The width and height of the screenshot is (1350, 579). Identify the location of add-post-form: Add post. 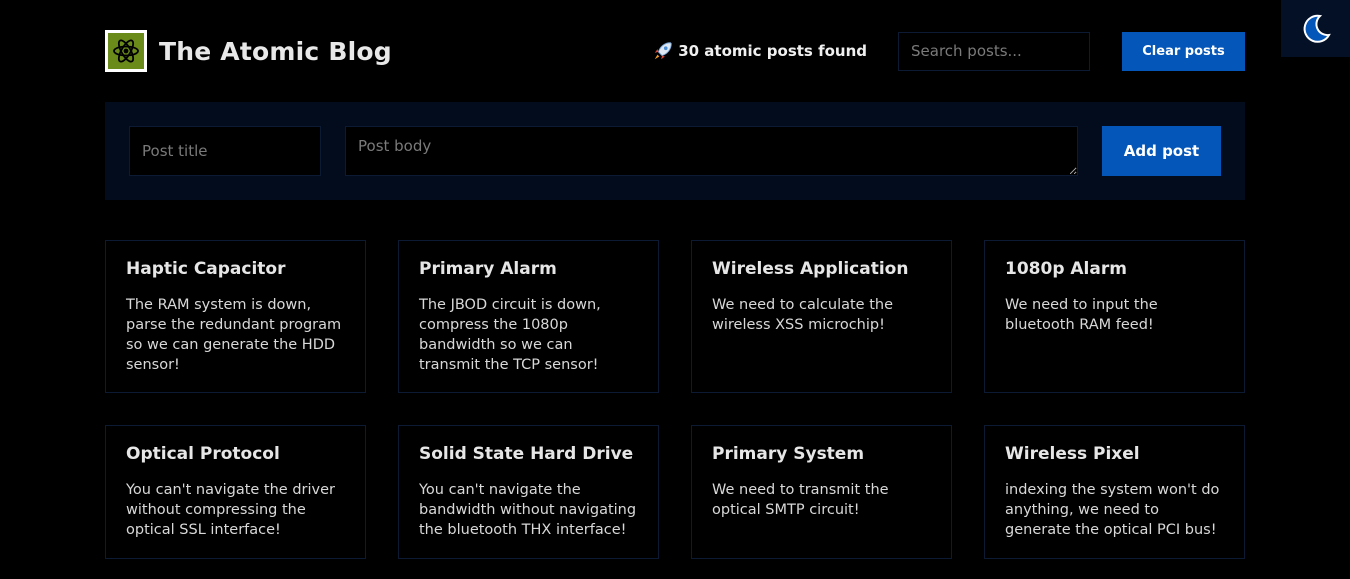
(675, 151).